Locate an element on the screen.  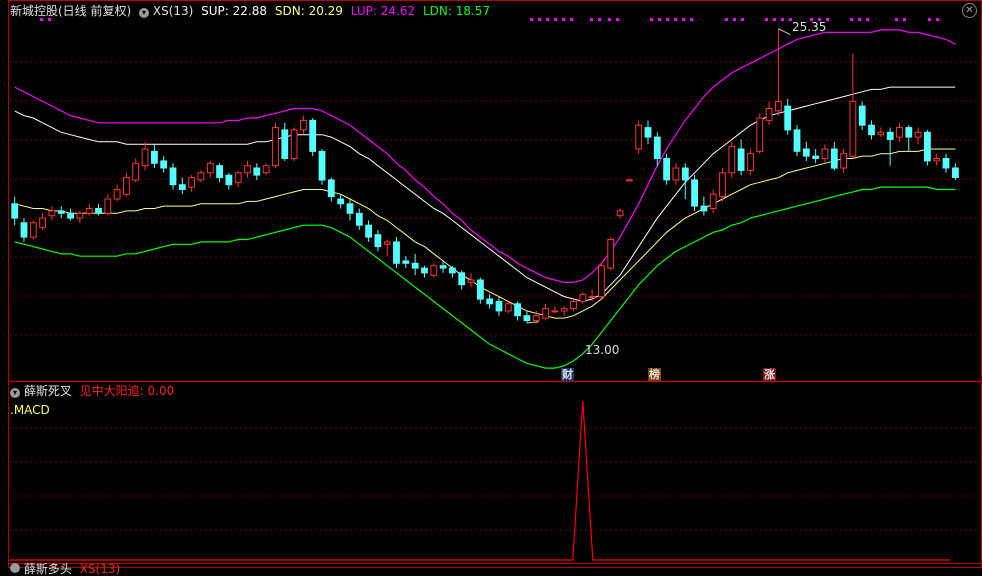
window-close-icon: ✕ is located at coordinates (969, 10).